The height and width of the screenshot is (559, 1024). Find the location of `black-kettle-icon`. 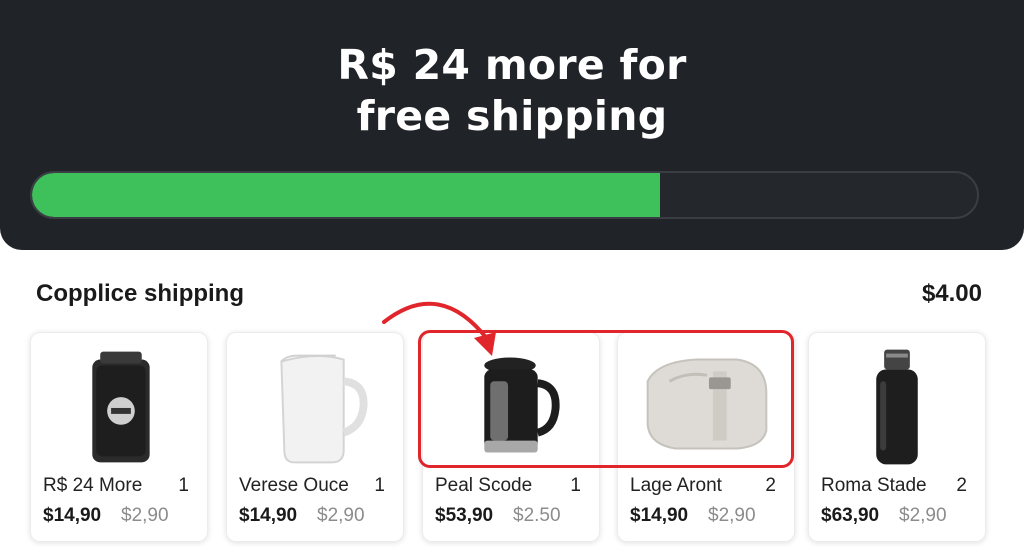

black-kettle-icon is located at coordinates (522, 405).